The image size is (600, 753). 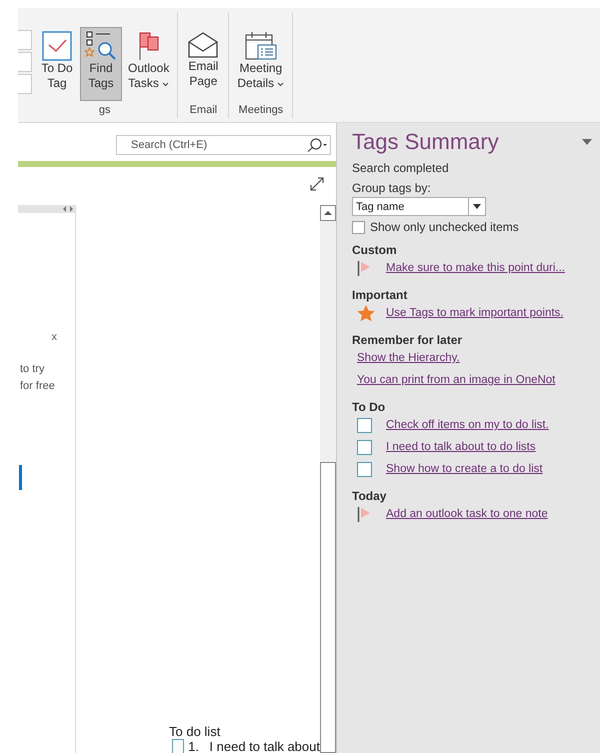 I want to click on promo-text: to try, so click(x=33, y=369).